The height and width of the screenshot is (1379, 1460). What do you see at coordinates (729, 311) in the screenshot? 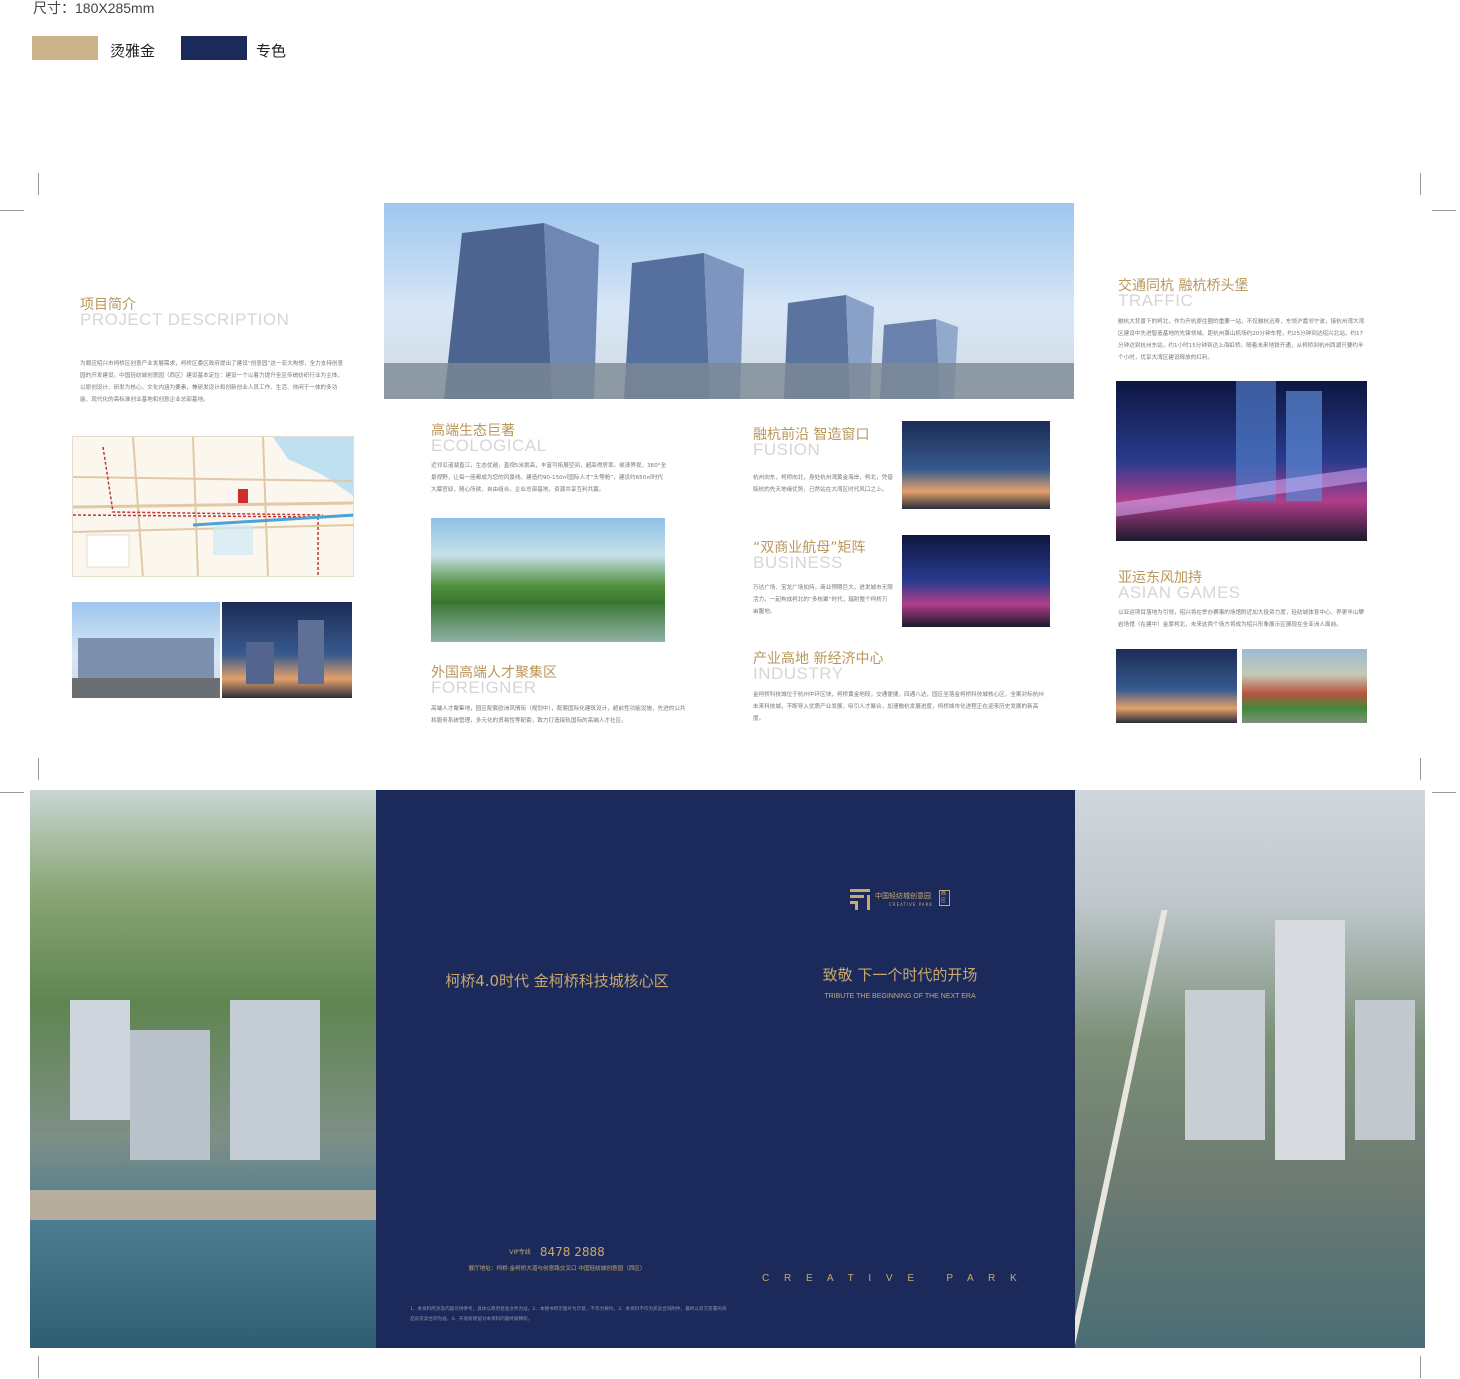
I see `hero-building-graphic` at bounding box center [729, 311].